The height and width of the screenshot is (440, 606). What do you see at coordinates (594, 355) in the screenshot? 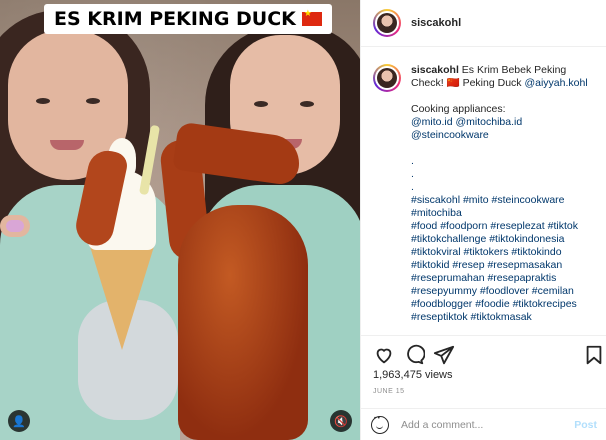
I see `bookmark-icon` at bounding box center [594, 355].